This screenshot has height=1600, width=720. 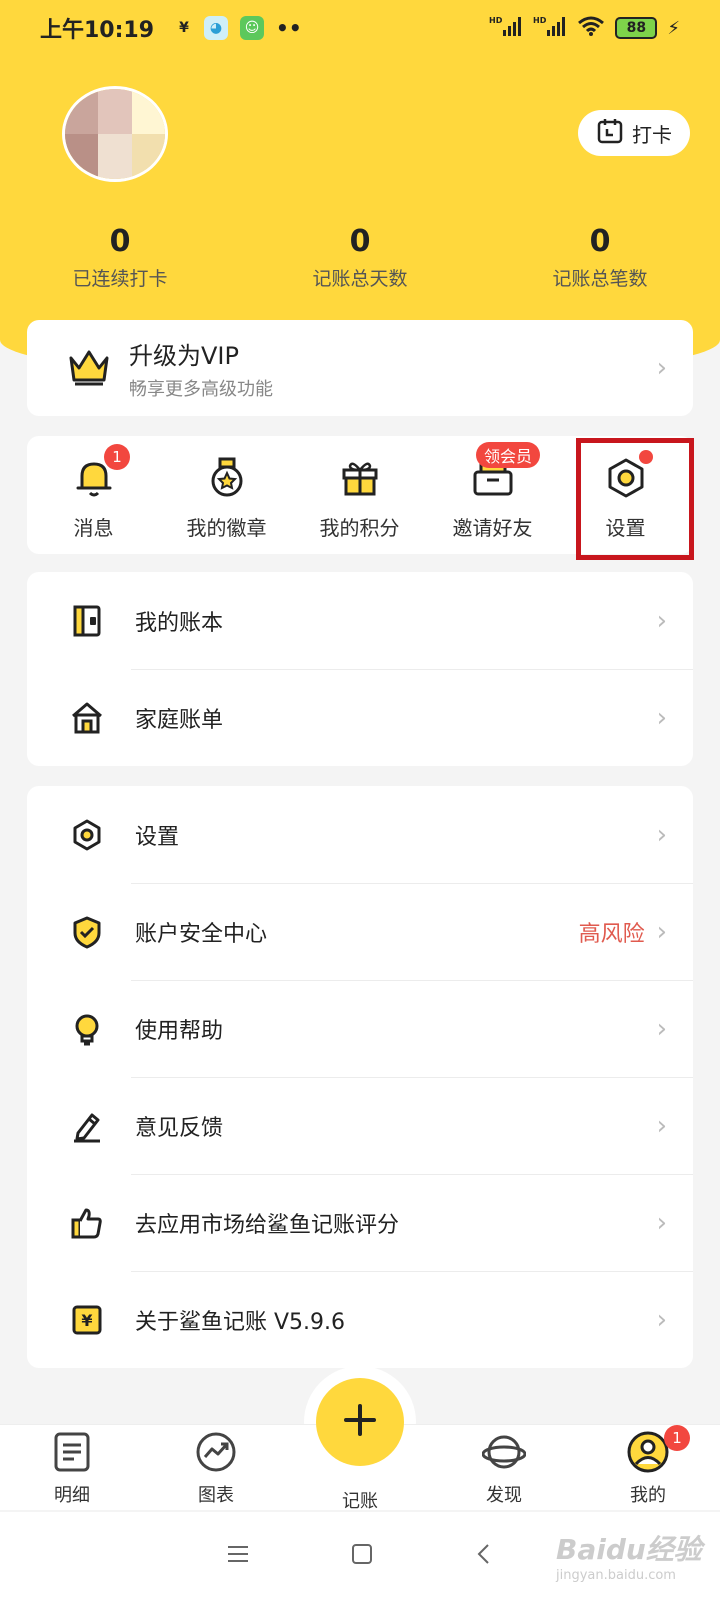 I want to click on ledger-list: 我的账本 › 家庭账单 ›, so click(x=360, y=669).